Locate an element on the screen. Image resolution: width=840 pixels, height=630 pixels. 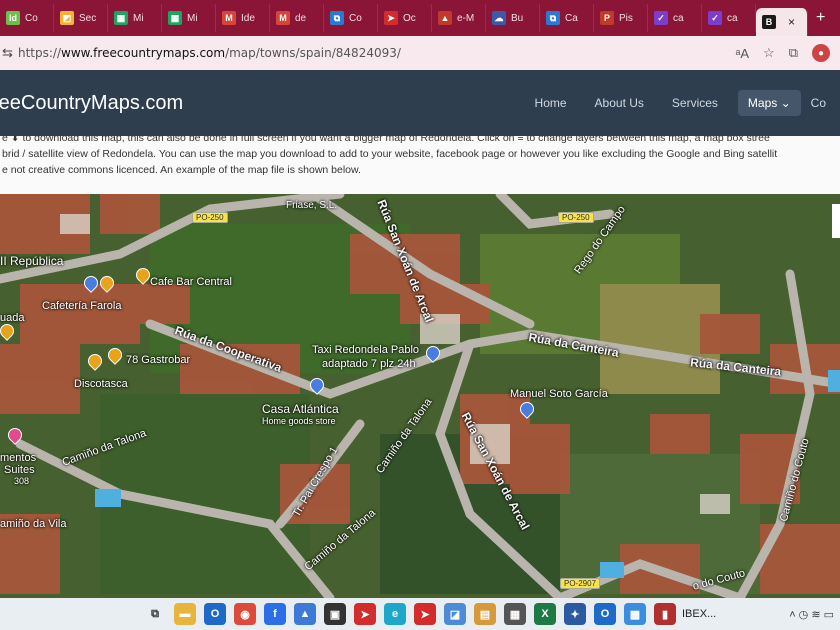
map-label-cafe-central: Cafe Bar Central is located at coordinates (191, 282).